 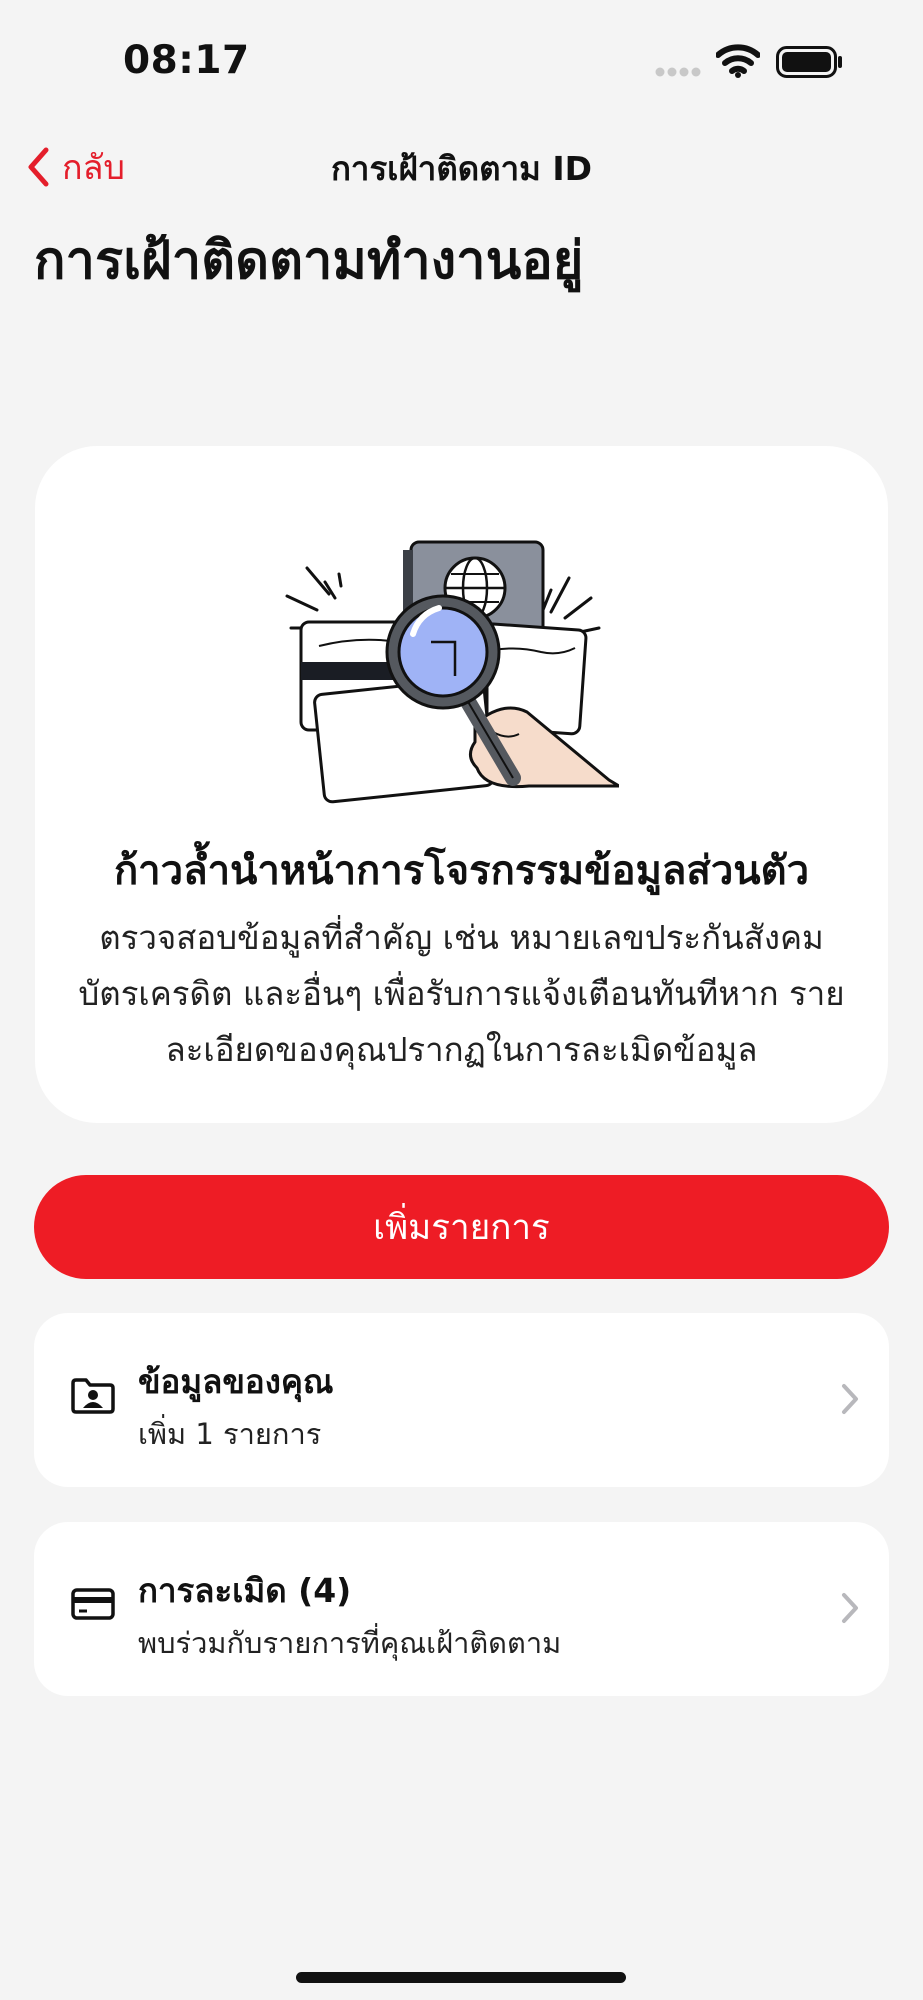 What do you see at coordinates (461, 60) in the screenshot?
I see `status-bar: 08:17` at bounding box center [461, 60].